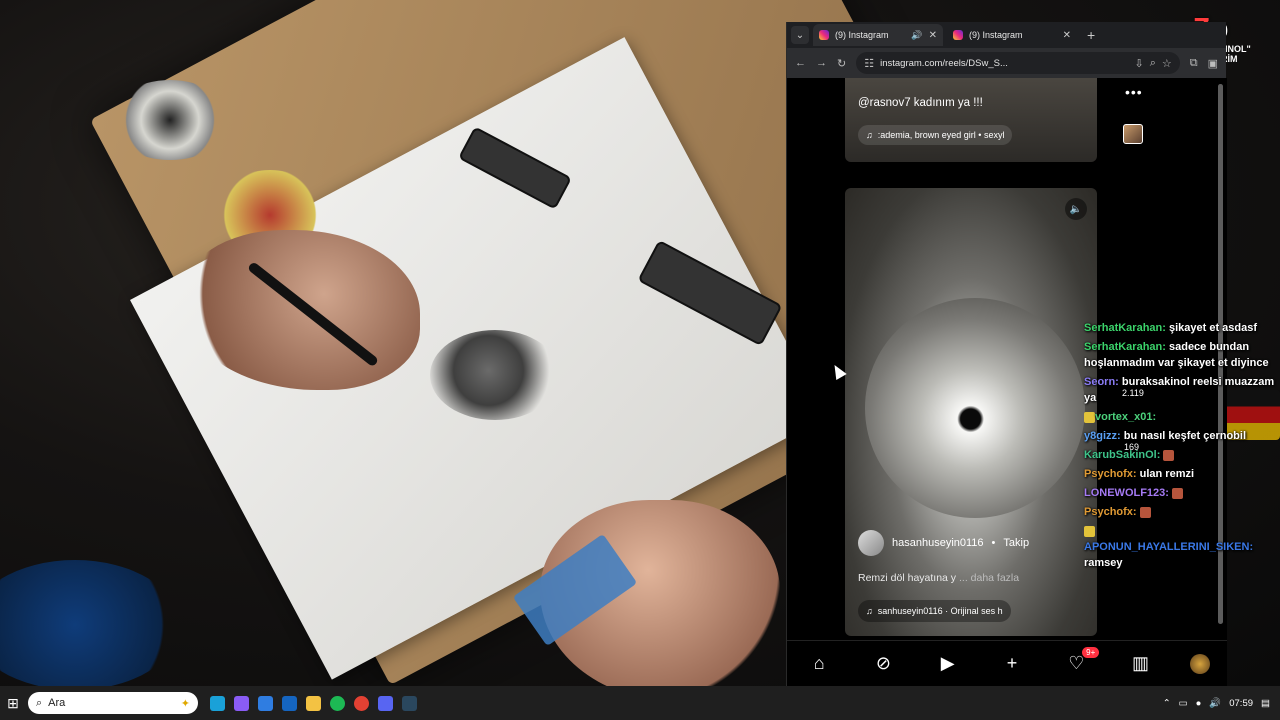 This screenshot has width=1280, height=720. Describe the element at coordinates (1012, 663) in the screenshot. I see `create-icon: +` at that location.